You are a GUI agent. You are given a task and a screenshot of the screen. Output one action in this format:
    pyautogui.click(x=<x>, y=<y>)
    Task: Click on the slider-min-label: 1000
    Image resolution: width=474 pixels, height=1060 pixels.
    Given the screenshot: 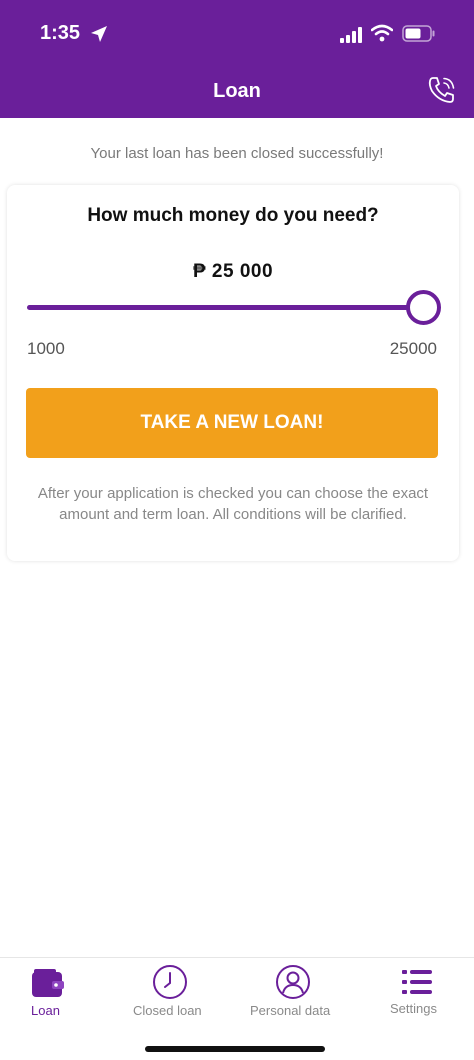 What is the action you would take?
    pyautogui.click(x=46, y=348)
    